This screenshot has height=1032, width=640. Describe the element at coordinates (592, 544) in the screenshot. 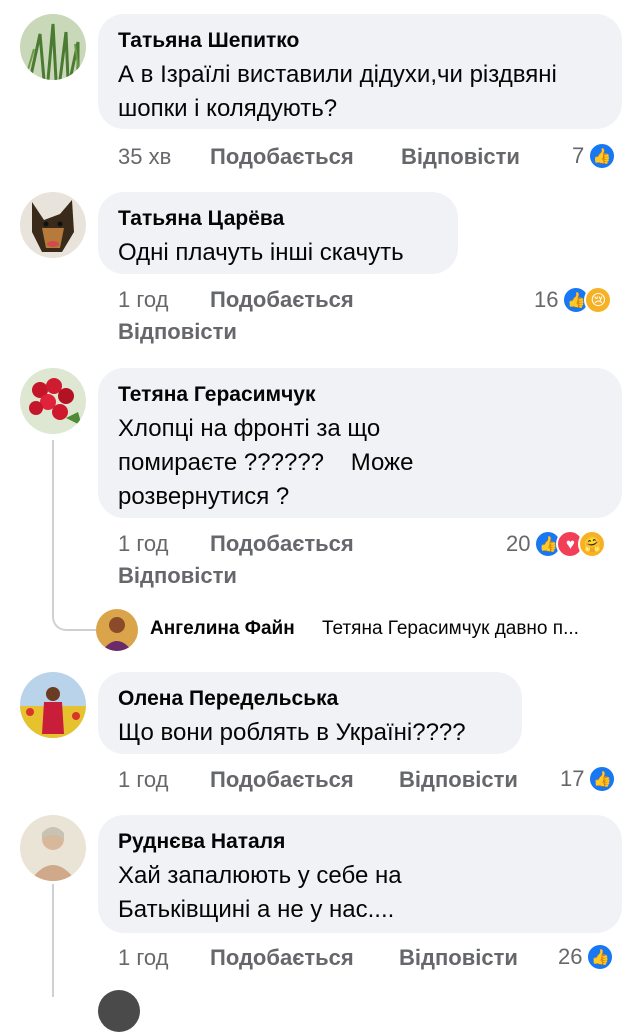

I see `care-icon: 🤗` at that location.